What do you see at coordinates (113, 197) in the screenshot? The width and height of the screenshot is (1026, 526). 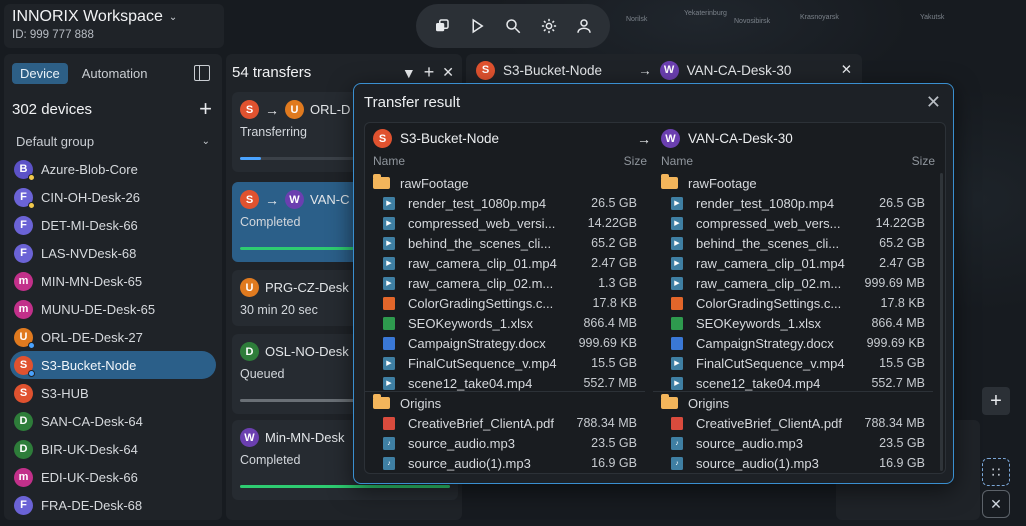 I see `device-item: F CIN-OH-Desk-26` at bounding box center [113, 197].